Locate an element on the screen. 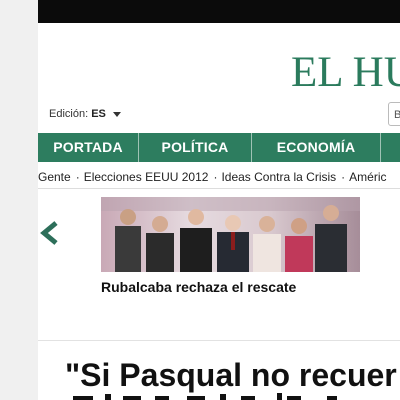 The width and height of the screenshot is (400, 400). feature-photo is located at coordinates (230, 234).